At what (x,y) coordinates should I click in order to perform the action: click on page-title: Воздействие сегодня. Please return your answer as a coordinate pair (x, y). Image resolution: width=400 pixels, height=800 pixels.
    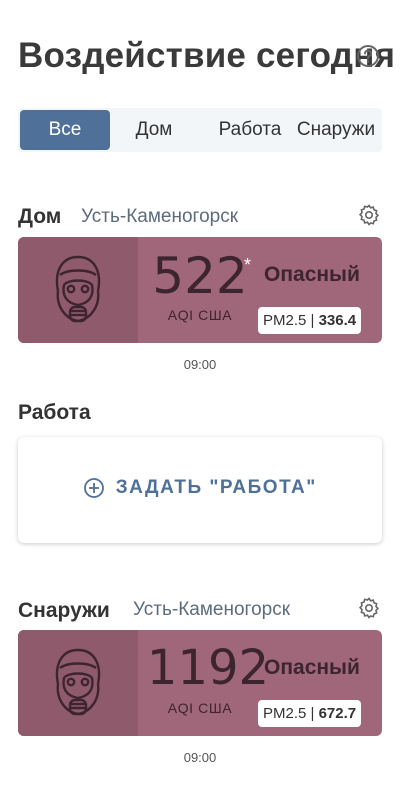
    Looking at the image, I should click on (207, 55).